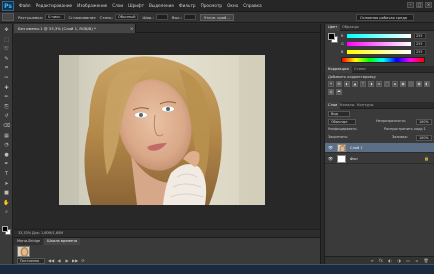  What do you see at coordinates (6, 136) in the screenshot?
I see `gradient-icon: ▦` at bounding box center [6, 136].